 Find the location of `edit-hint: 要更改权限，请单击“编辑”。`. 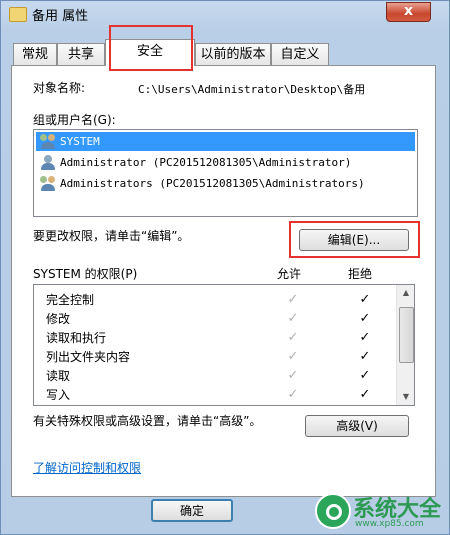

edit-hint: 要更改权限，请单击“编辑”。 is located at coordinates (111, 236).